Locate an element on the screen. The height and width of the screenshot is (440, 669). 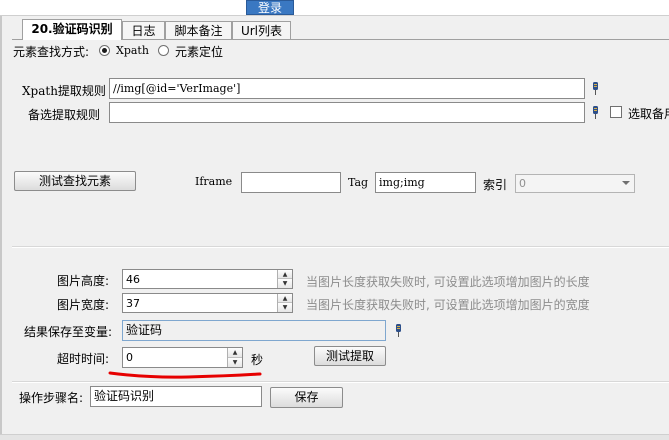
tag-label: Tag is located at coordinates (358, 182).